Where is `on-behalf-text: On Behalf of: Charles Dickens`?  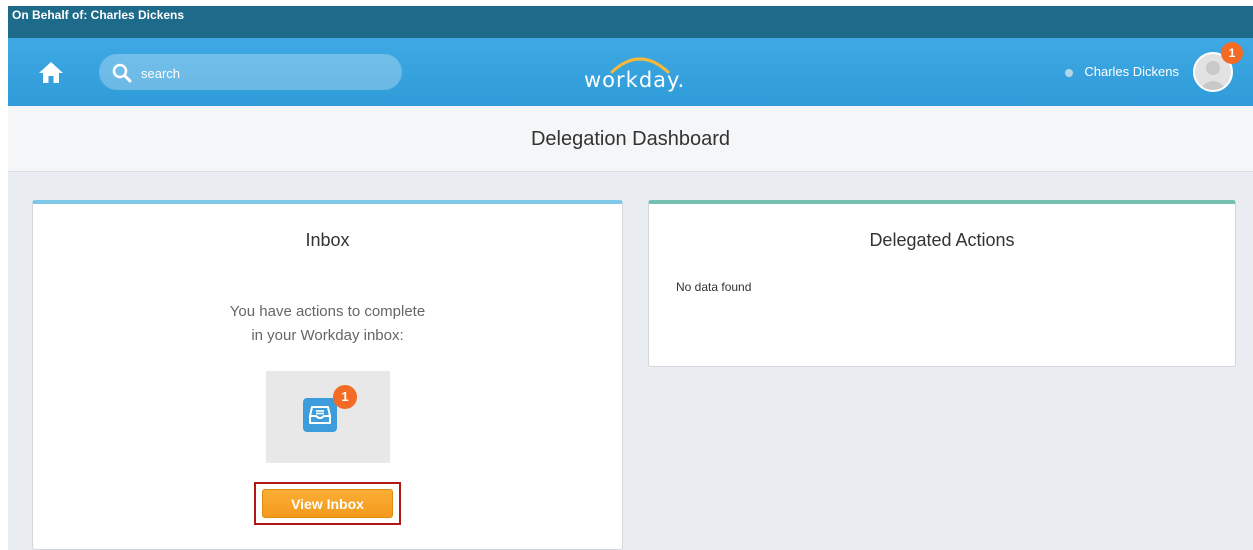
on-behalf-text: On Behalf of: Charles Dickens is located at coordinates (98, 15).